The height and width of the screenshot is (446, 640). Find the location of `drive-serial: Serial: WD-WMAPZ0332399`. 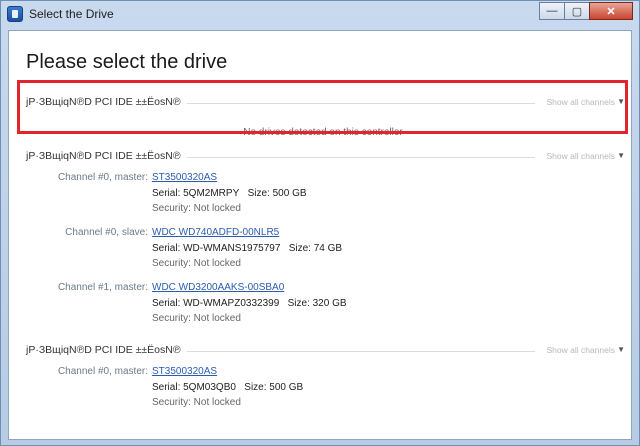

drive-serial: Serial: WD-WMAPZ0332399 is located at coordinates (216, 303).